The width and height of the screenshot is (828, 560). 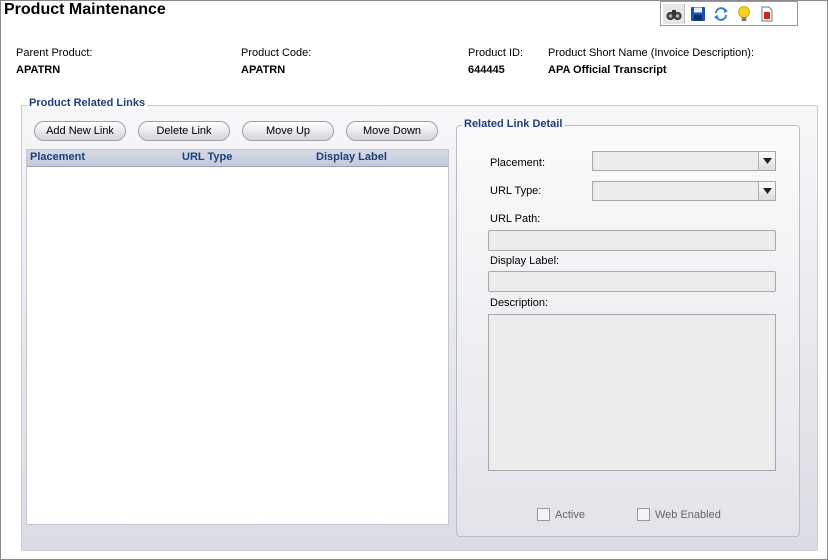 I want to click on web-enabled-checkbox, so click(x=643, y=514).